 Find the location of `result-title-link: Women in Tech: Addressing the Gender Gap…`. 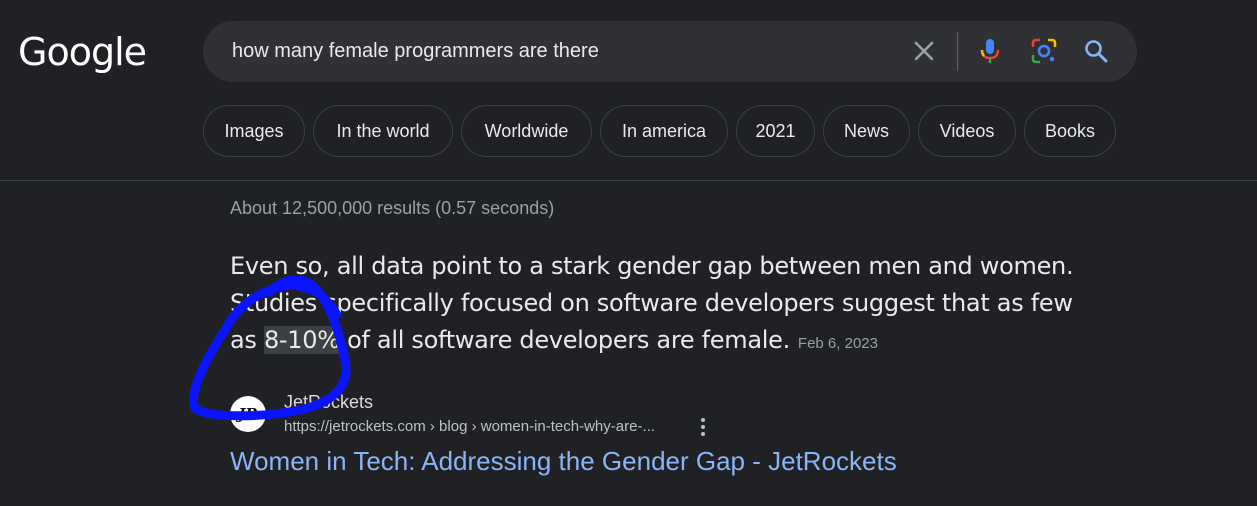

result-title-link: Women in Tech: Addressing the Gender Gap… is located at coordinates (563, 461).